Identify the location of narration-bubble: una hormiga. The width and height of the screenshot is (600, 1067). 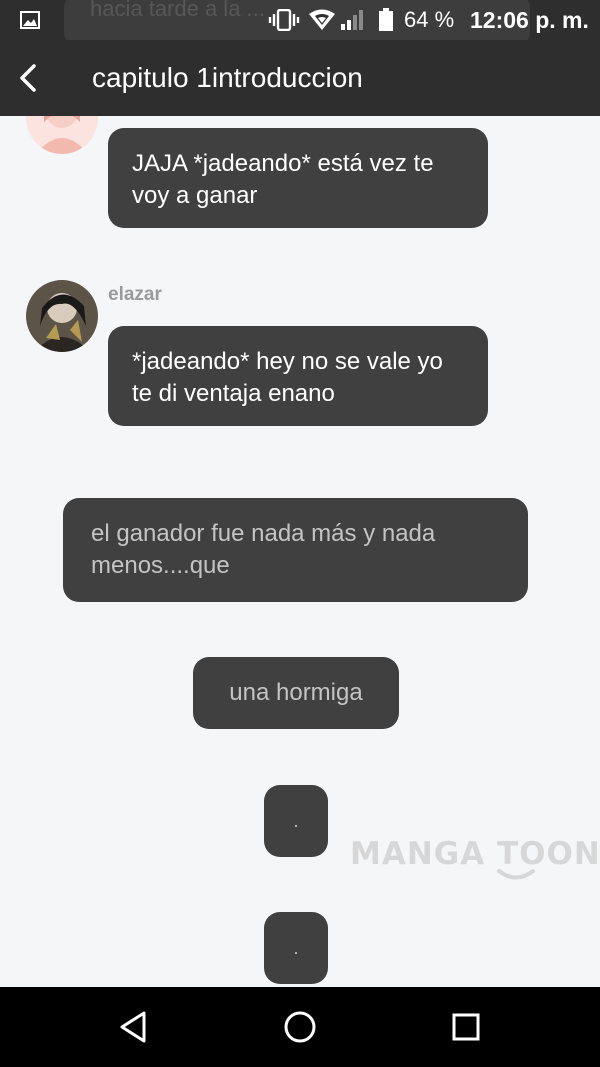
(296, 693).